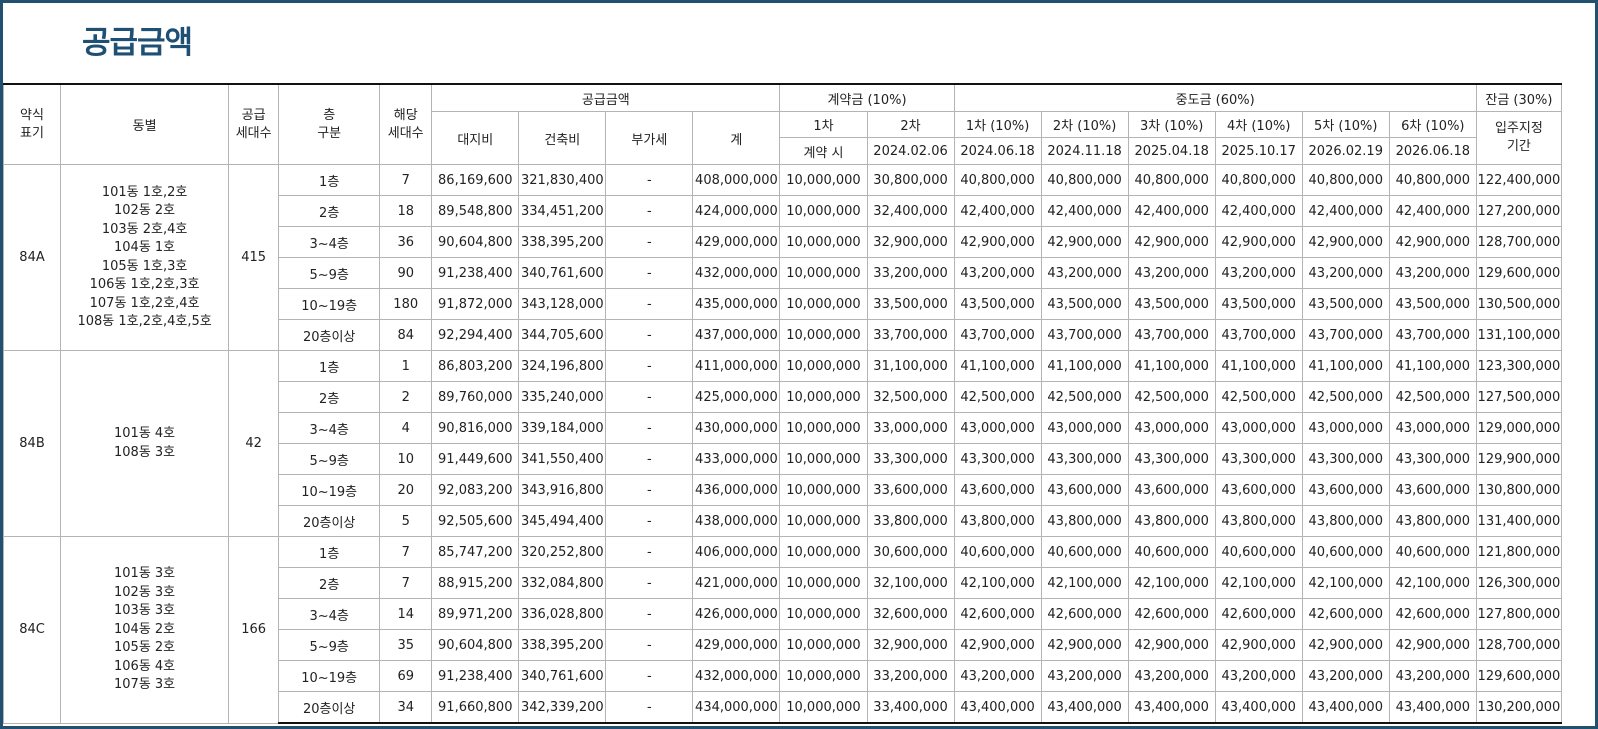  I want to click on cell-mid-3: 41,100,000, so click(1171, 366).